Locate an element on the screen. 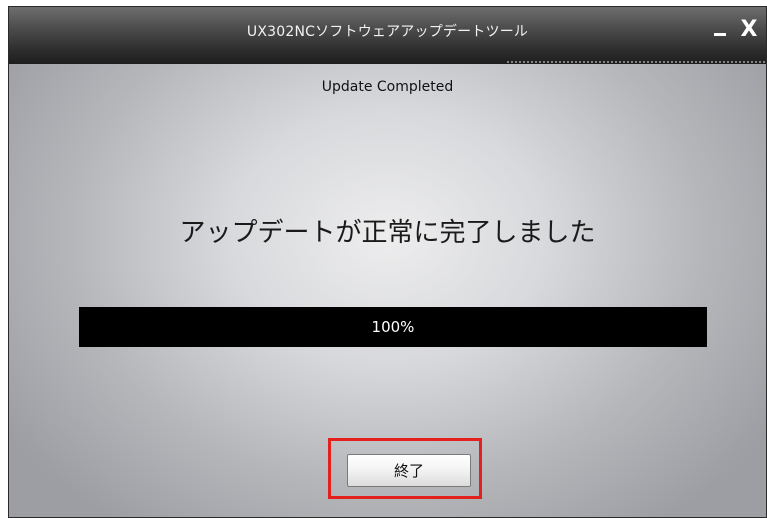  titlebar-dotted-divider is located at coordinates (636, 62).